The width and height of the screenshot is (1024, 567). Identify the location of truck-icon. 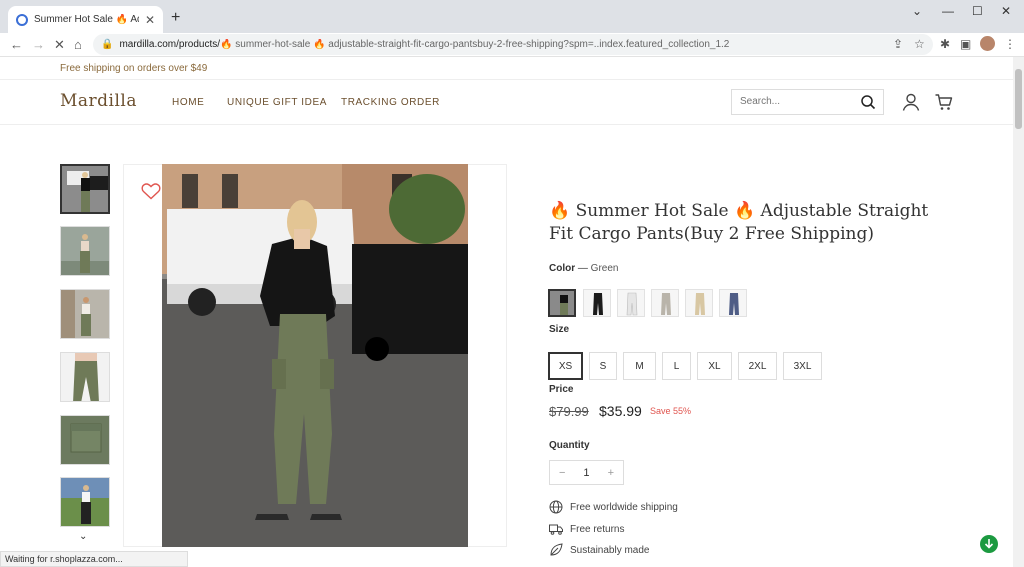
(556, 529).